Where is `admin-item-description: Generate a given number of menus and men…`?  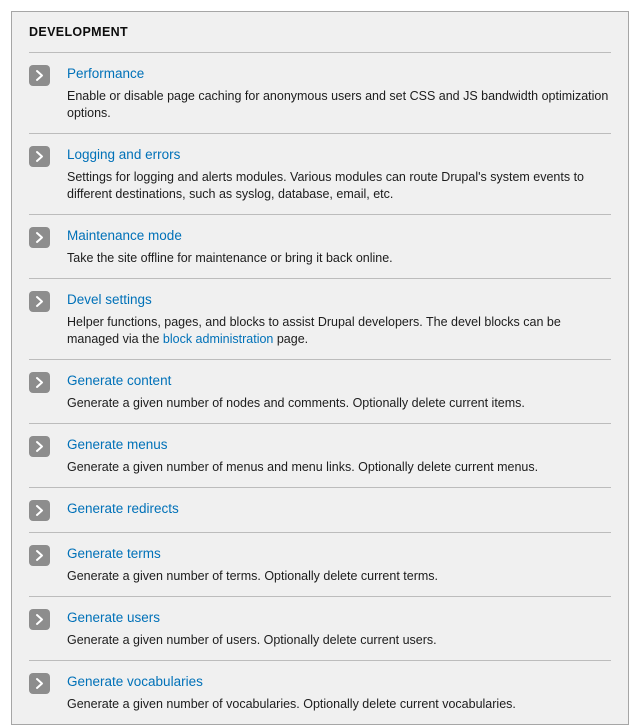 admin-item-description: Generate a given number of menus and men… is located at coordinates (303, 467).